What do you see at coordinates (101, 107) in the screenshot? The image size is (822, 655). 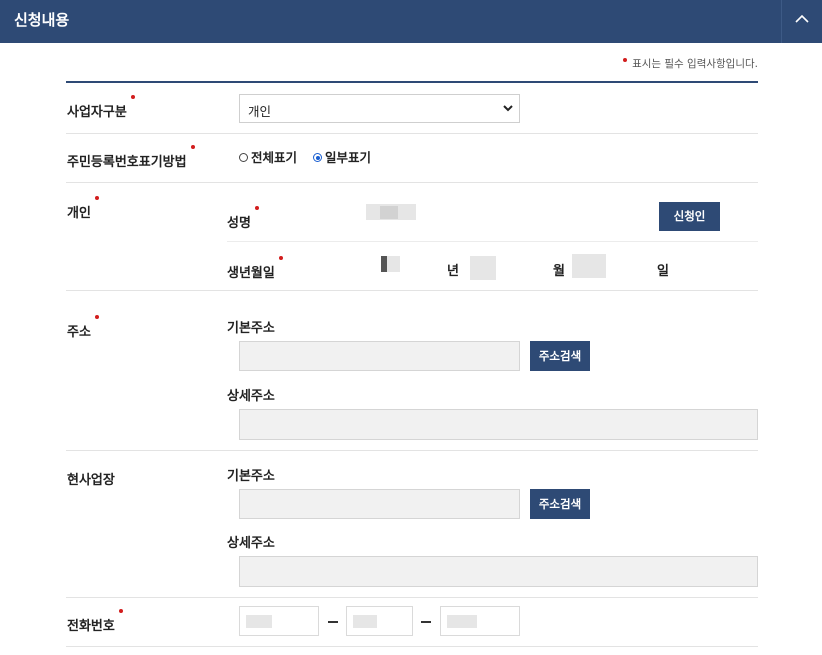 I see `business-type-label: 사업자구분` at bounding box center [101, 107].